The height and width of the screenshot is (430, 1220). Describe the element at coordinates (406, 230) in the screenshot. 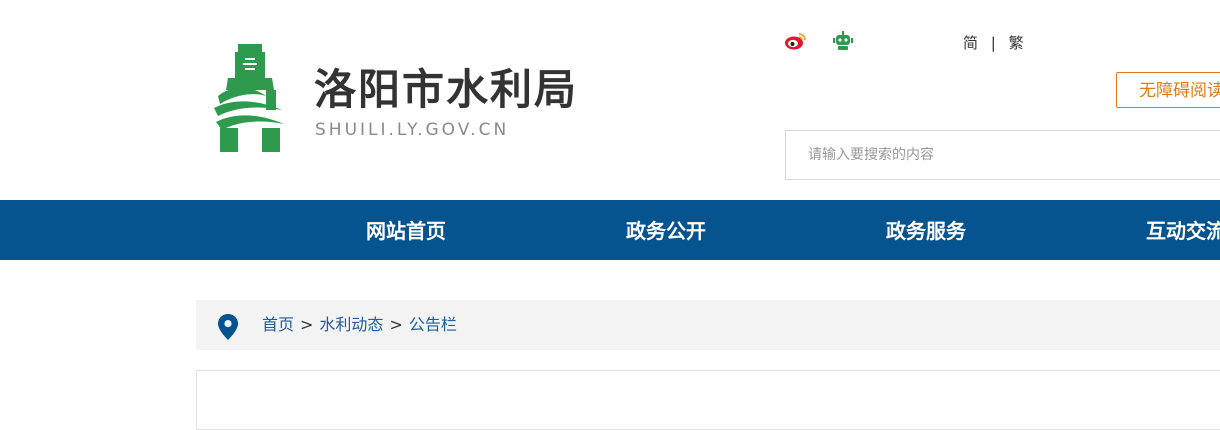

I see `nav-item-home: 网站首页` at that location.